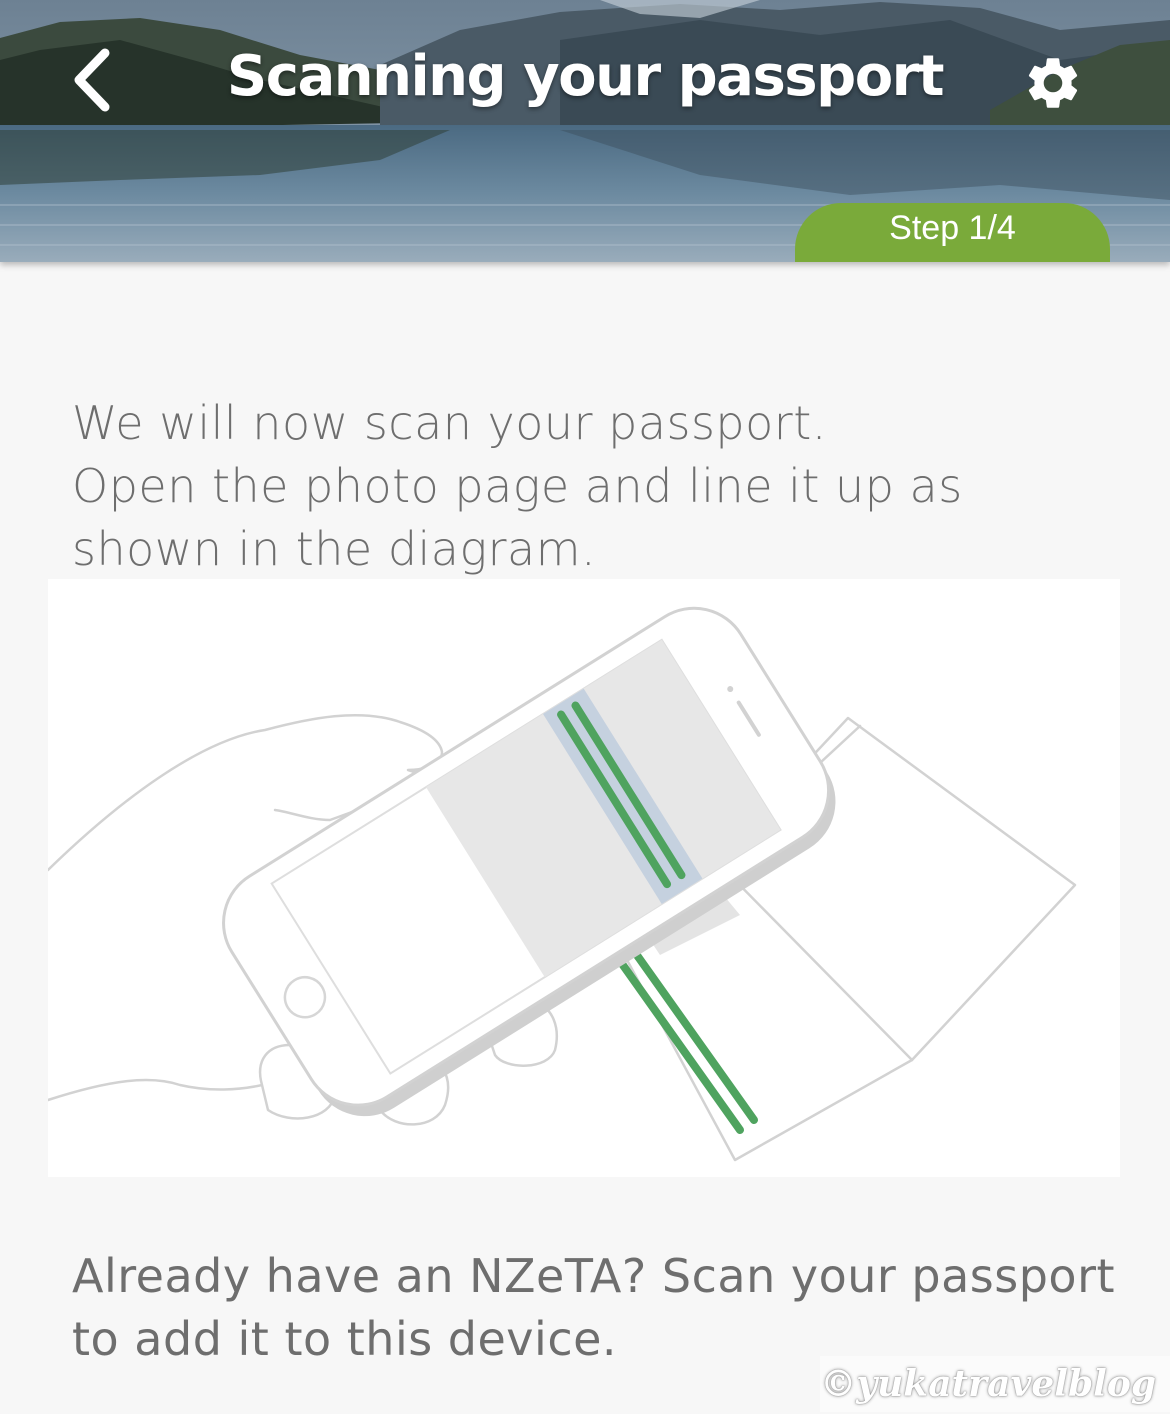 This screenshot has height=1414, width=1170. I want to click on instruction-line: shown in the diagram., so click(334, 549).